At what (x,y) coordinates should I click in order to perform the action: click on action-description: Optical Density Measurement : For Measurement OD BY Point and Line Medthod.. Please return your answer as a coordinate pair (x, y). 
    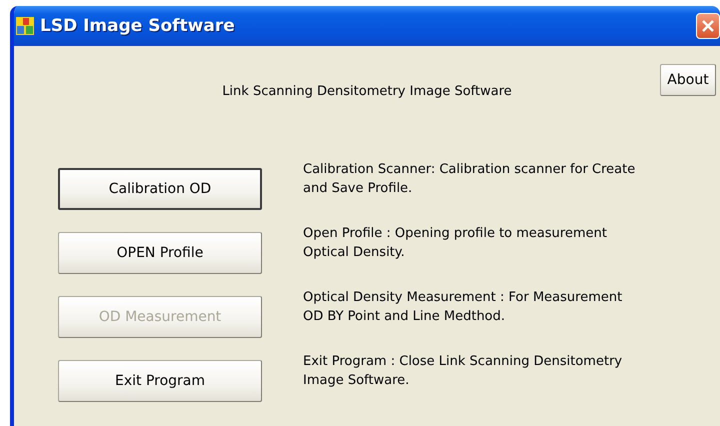
    Looking at the image, I should click on (463, 307).